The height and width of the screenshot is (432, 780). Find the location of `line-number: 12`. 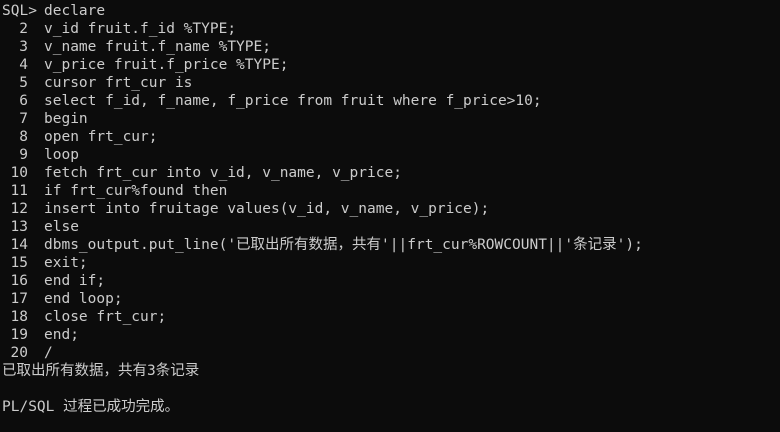

line-number: 12 is located at coordinates (19, 209).